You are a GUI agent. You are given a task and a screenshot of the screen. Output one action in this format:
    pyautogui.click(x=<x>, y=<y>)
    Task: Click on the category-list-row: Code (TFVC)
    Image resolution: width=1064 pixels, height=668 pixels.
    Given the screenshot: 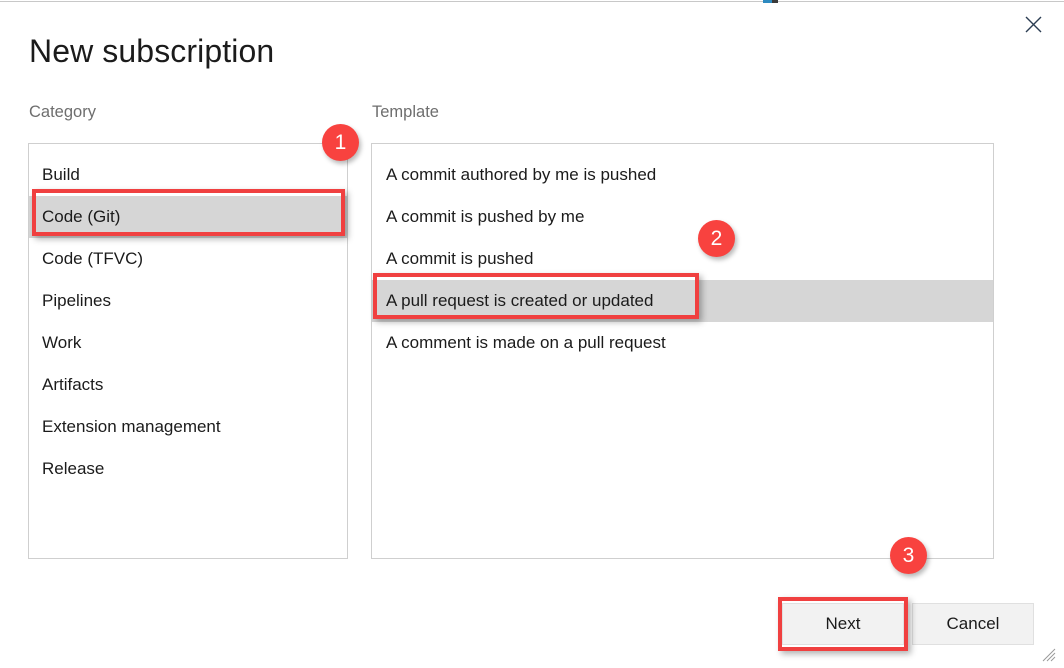 What is the action you would take?
    pyautogui.click(x=188, y=259)
    